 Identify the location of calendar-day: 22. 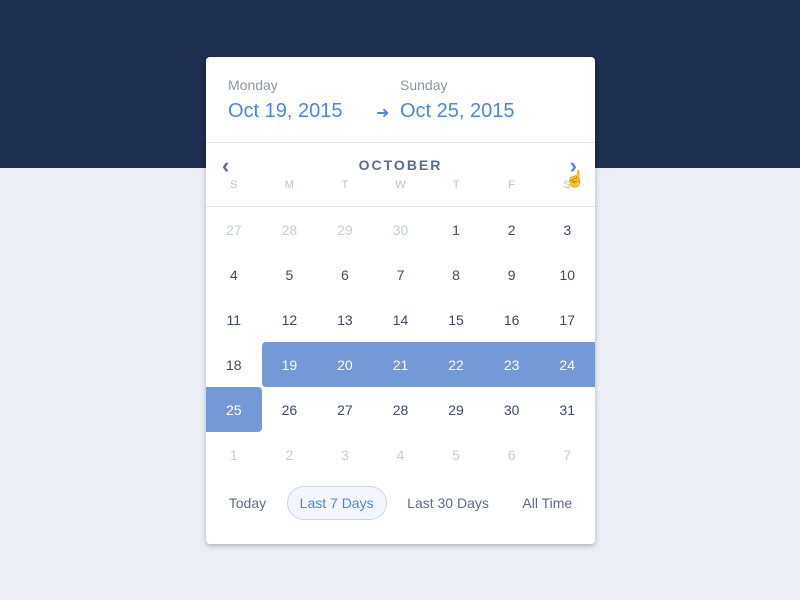
(456, 364).